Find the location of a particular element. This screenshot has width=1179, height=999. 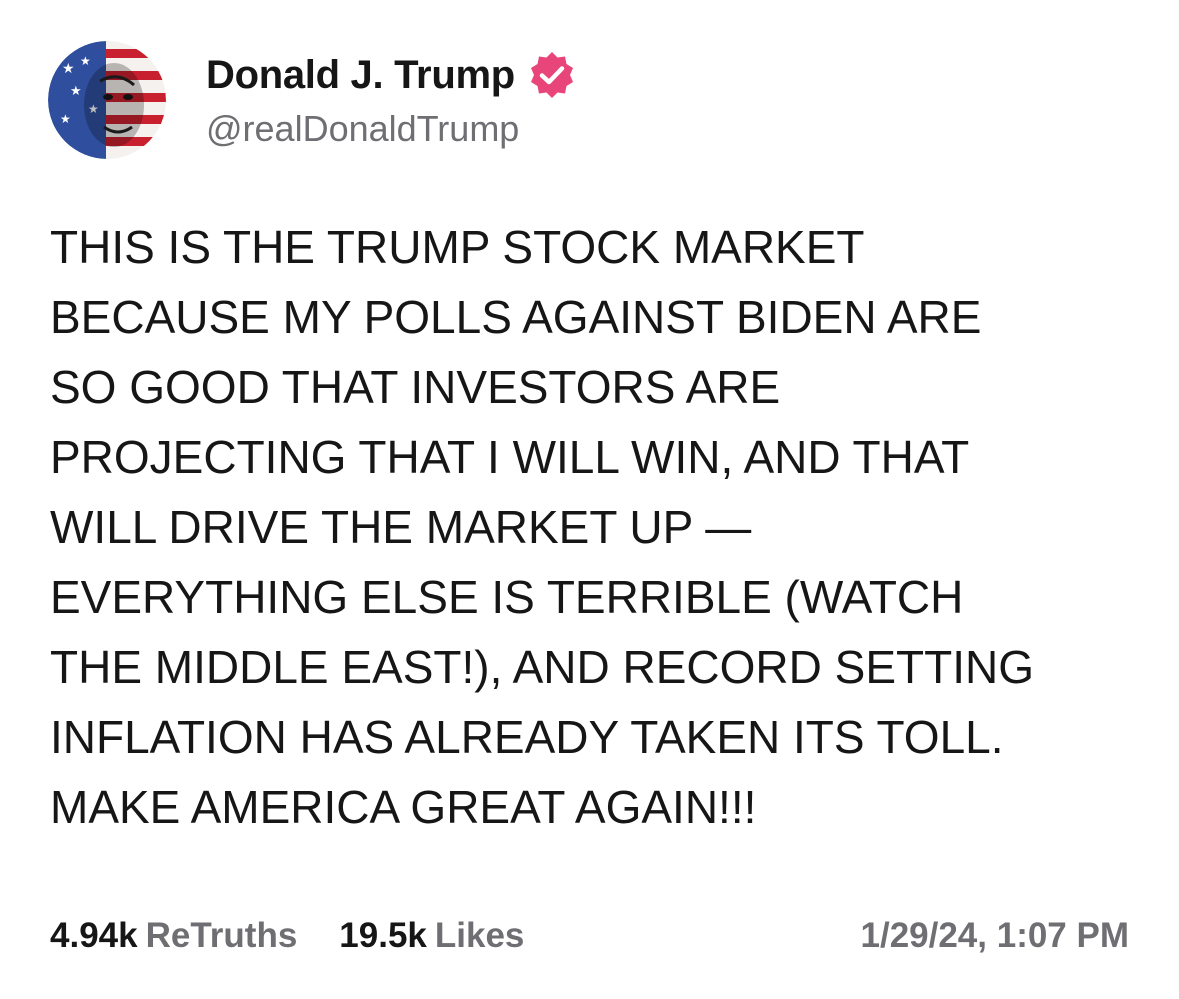

likes-count: 19.5k is located at coordinates (383, 935).